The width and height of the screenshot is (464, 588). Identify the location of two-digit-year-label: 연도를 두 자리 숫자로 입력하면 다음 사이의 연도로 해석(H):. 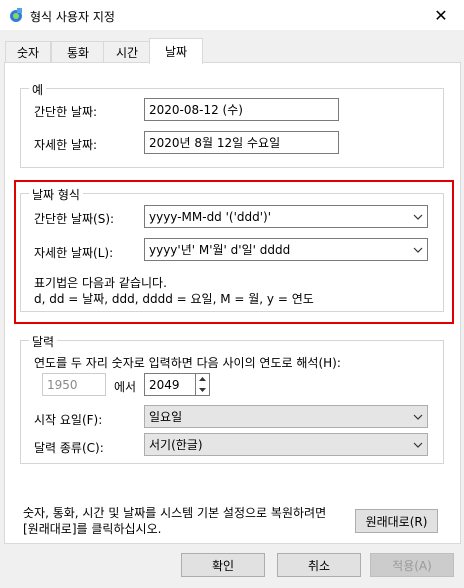
(187, 363).